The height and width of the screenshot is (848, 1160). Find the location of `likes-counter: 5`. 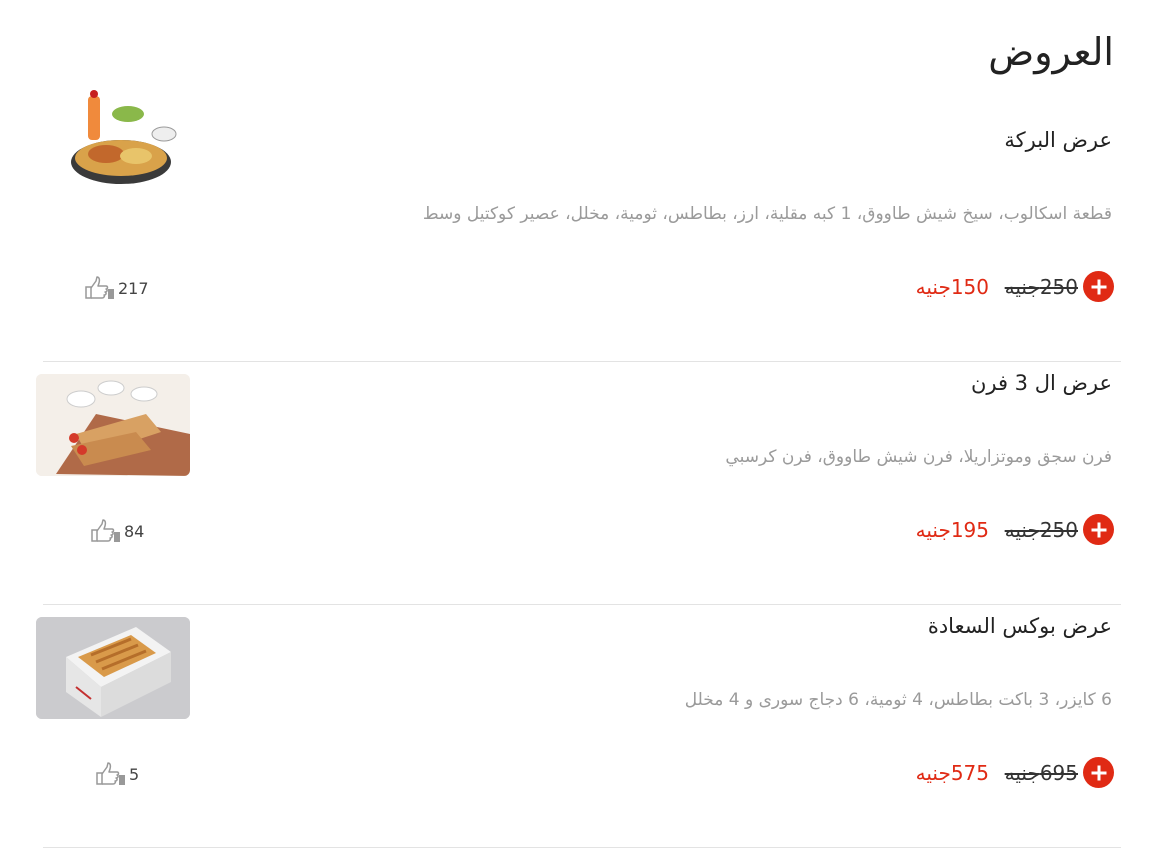

likes-counter: 5 is located at coordinates (116, 774).